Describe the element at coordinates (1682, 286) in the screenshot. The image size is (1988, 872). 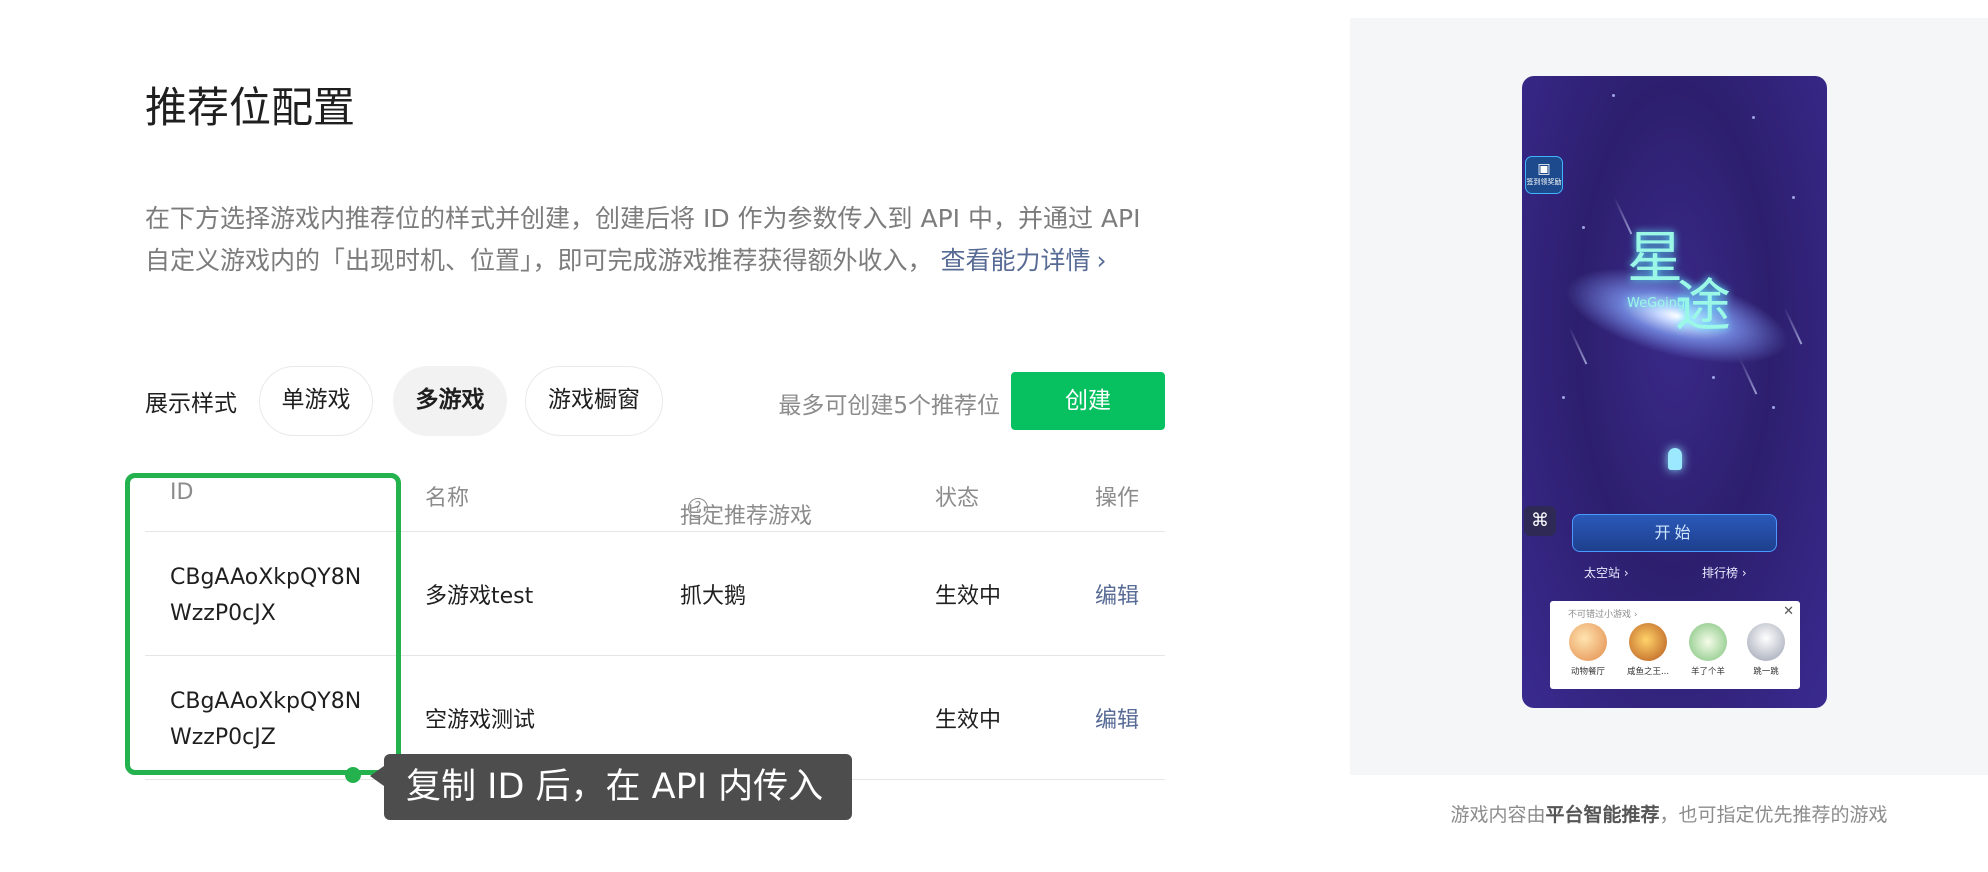
I see `game-logo: 星 途 WeGoing` at that location.